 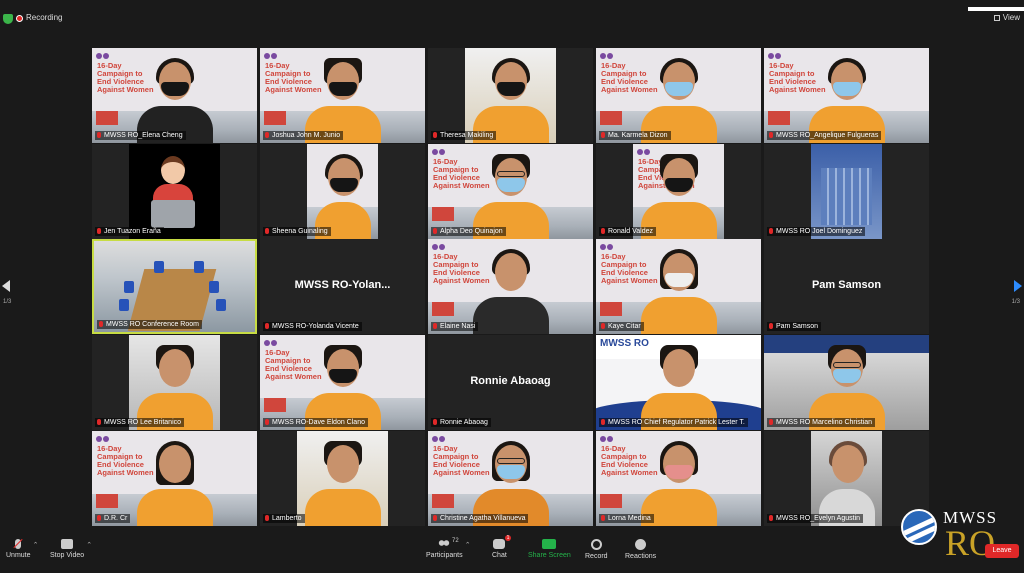 I want to click on participant-display-name: Ronnie Abaoag, so click(x=510, y=381).